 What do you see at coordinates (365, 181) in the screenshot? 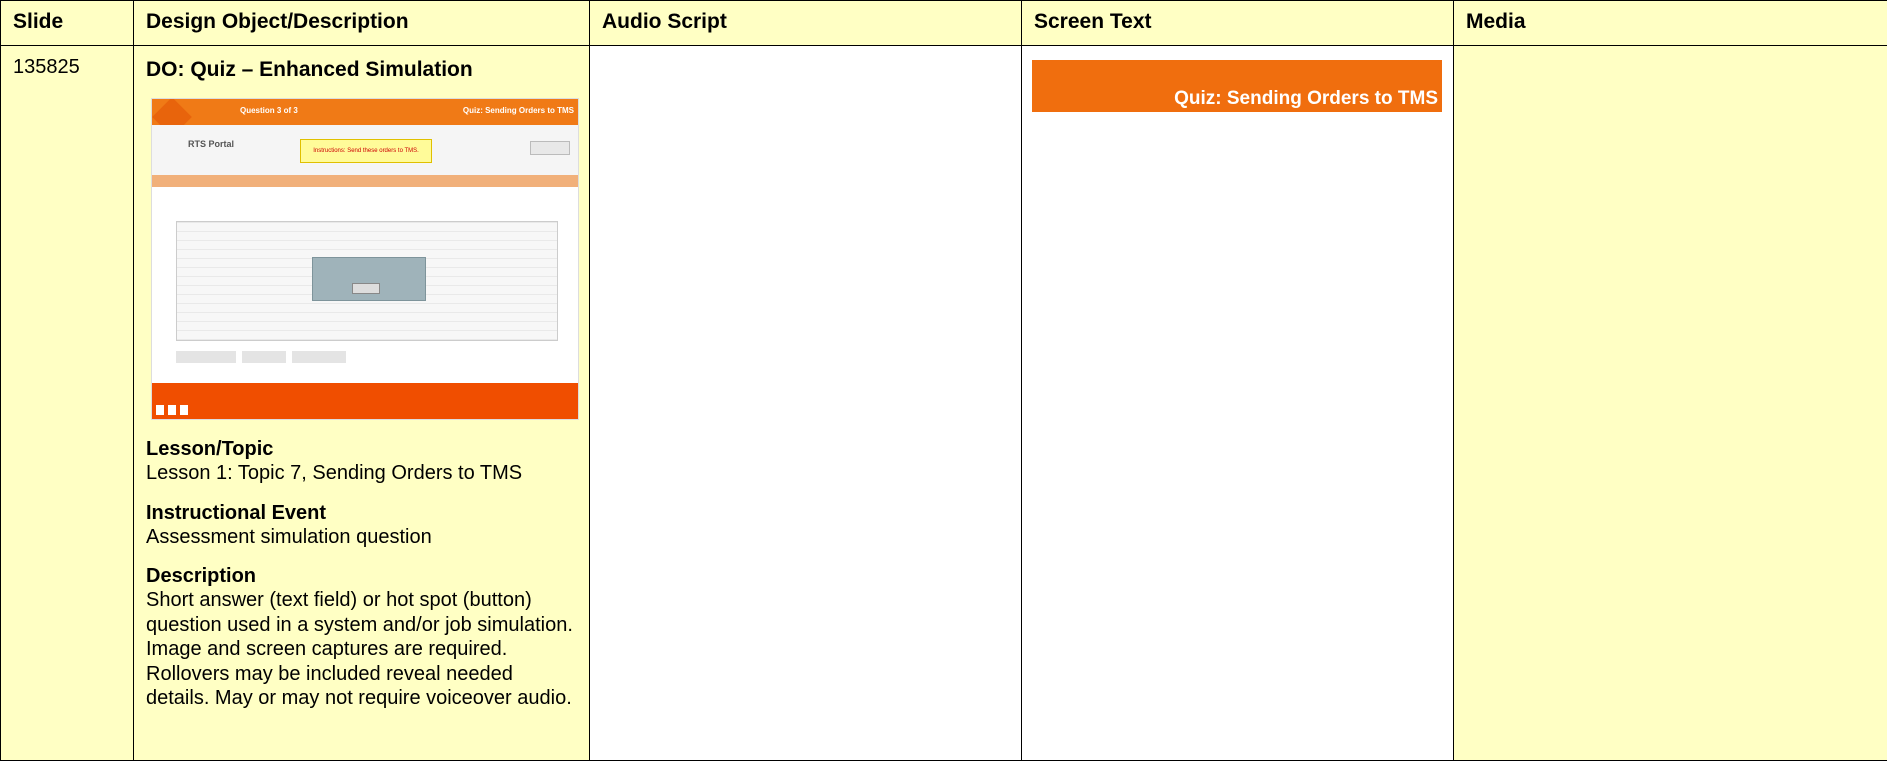
I see `thumbnail-section-bar` at bounding box center [365, 181].